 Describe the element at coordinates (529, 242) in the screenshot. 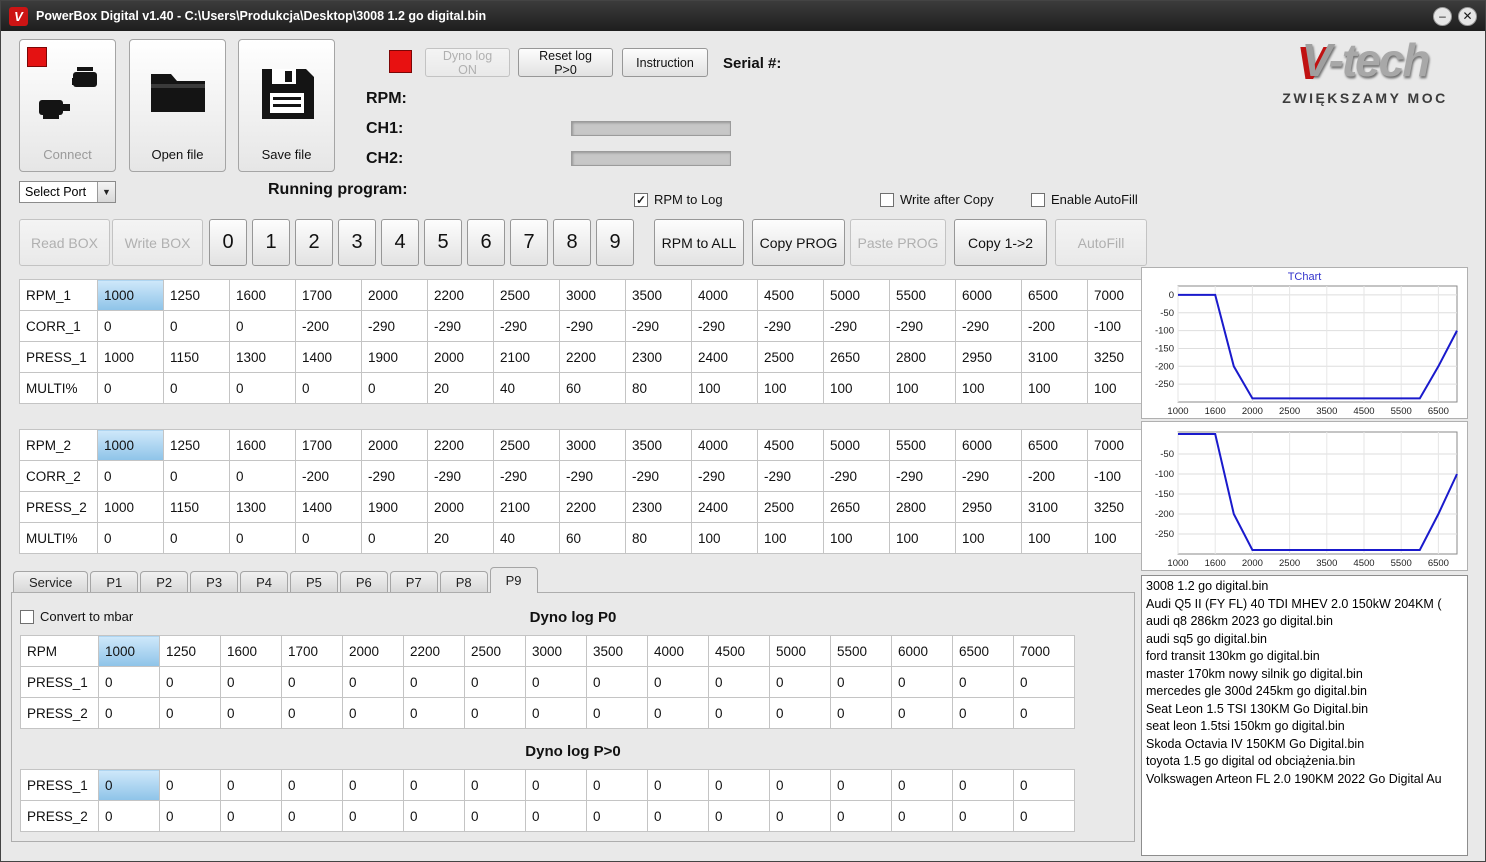

I see `program-button-7: 7` at that location.